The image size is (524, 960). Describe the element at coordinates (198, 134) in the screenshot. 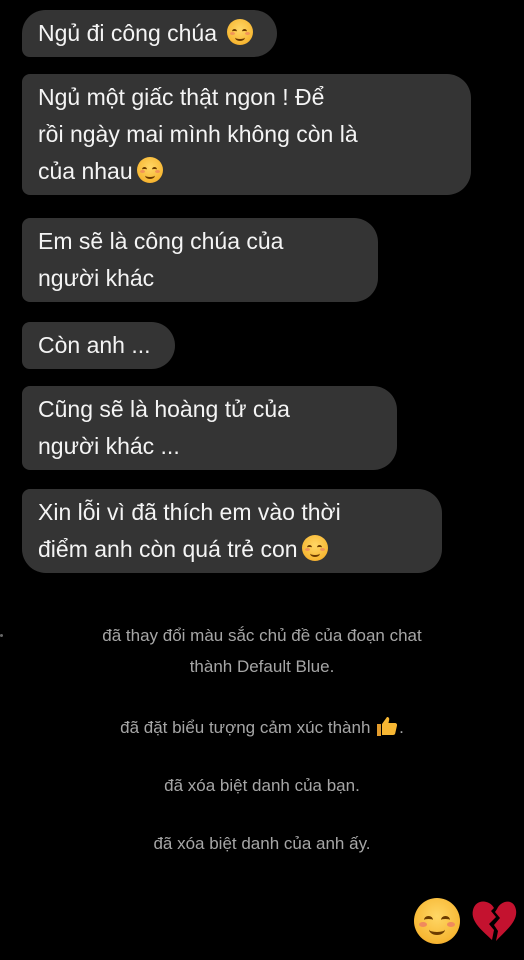

I see `message-text-line: rồi ngày mai mình không còn là` at that location.